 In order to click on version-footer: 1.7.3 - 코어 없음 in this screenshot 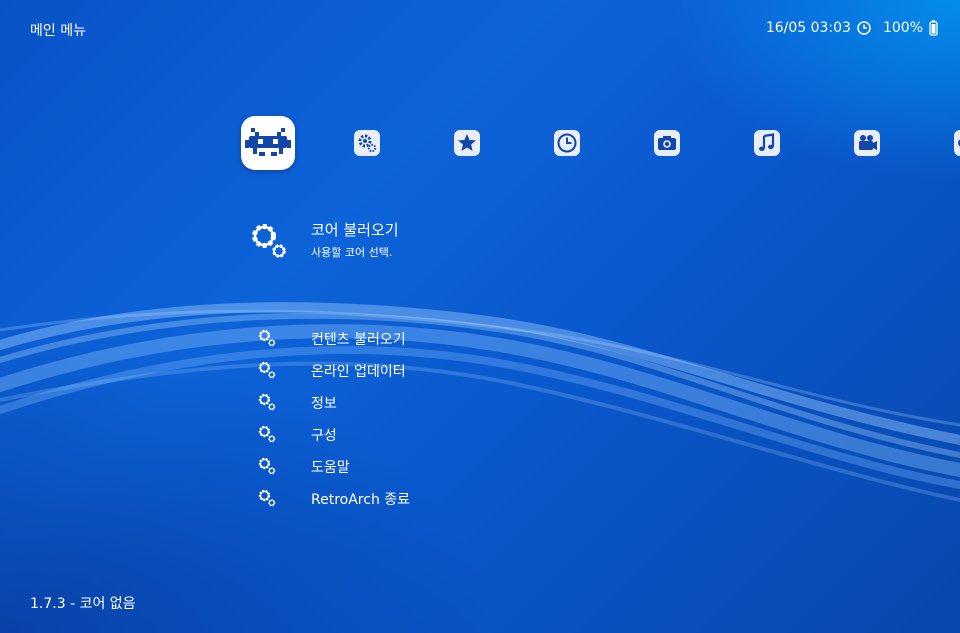, I will do `click(83, 604)`.